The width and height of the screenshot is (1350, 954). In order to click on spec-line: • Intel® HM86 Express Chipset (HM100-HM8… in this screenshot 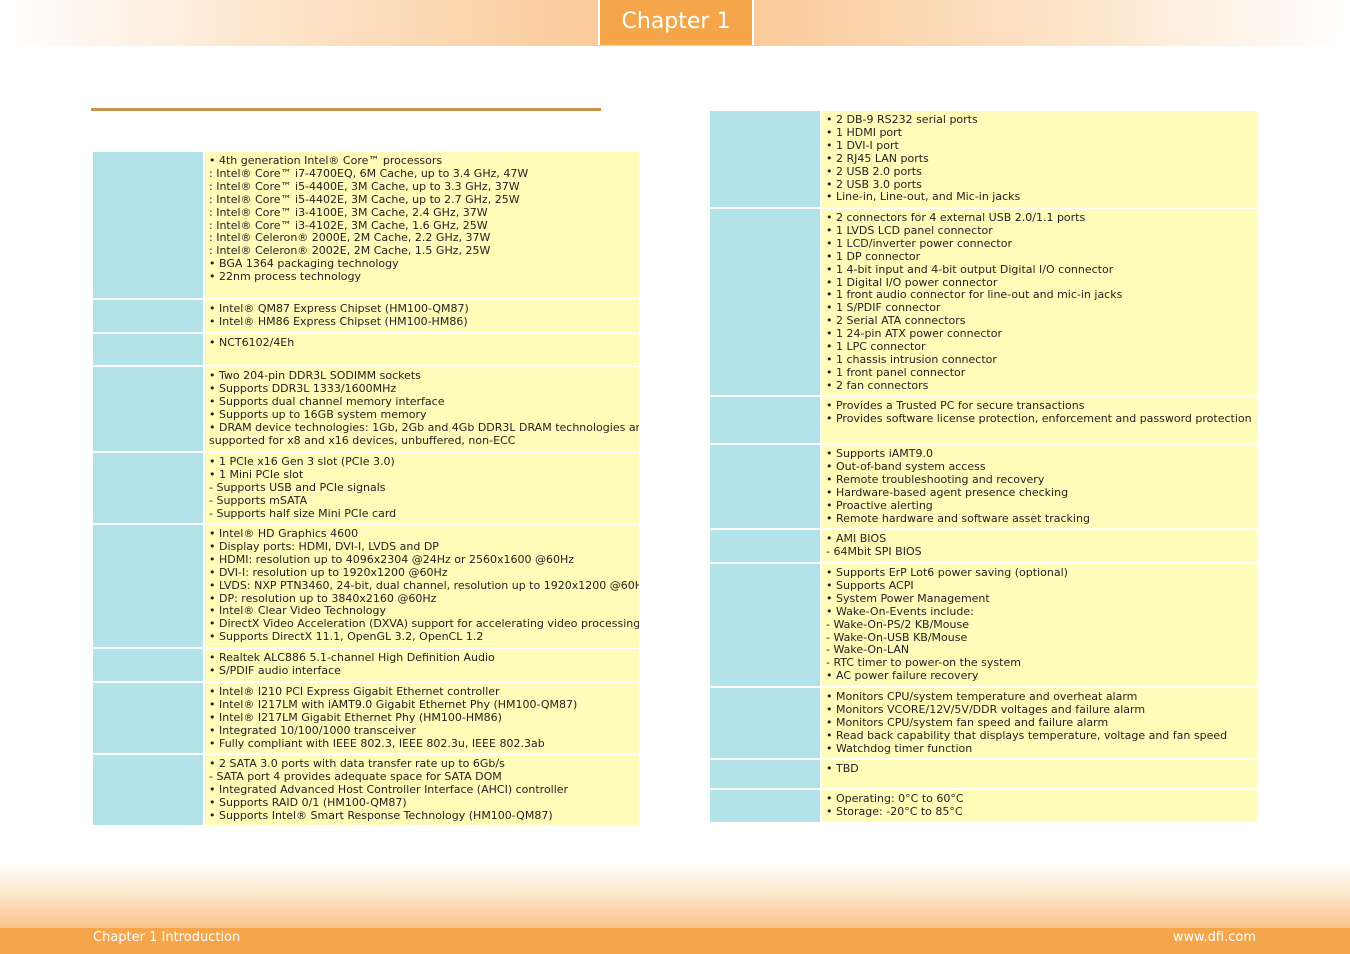, I will do `click(338, 321)`.